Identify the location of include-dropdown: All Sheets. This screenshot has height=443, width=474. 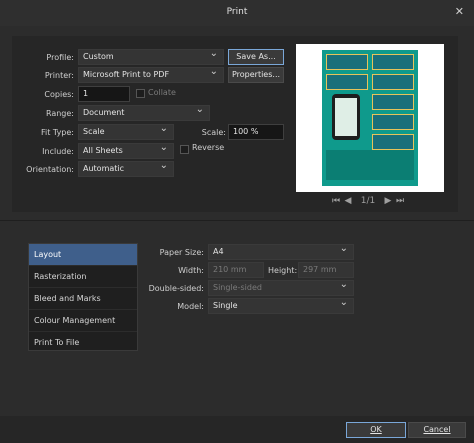
(126, 150).